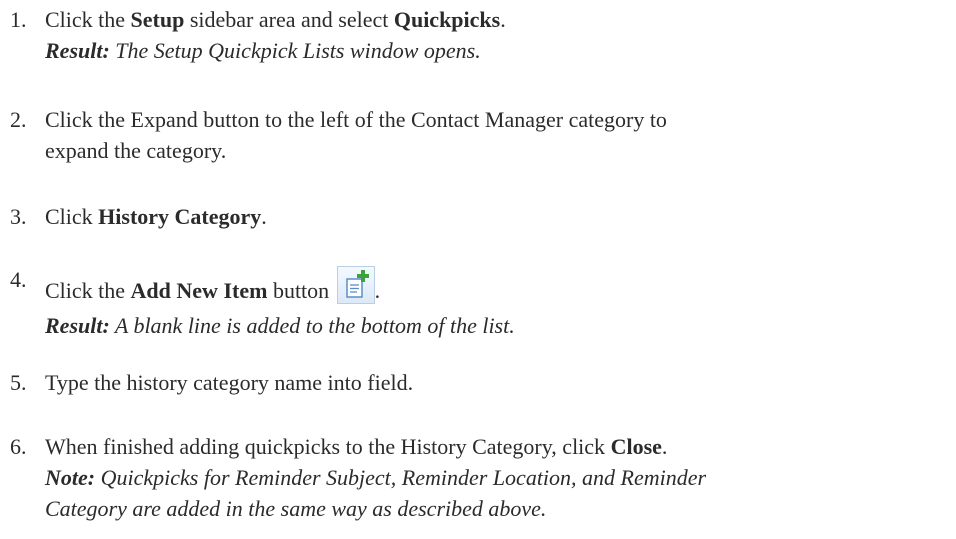 Image resolution: width=956 pixels, height=539 pixels. I want to click on note-label: Note:, so click(70, 477).